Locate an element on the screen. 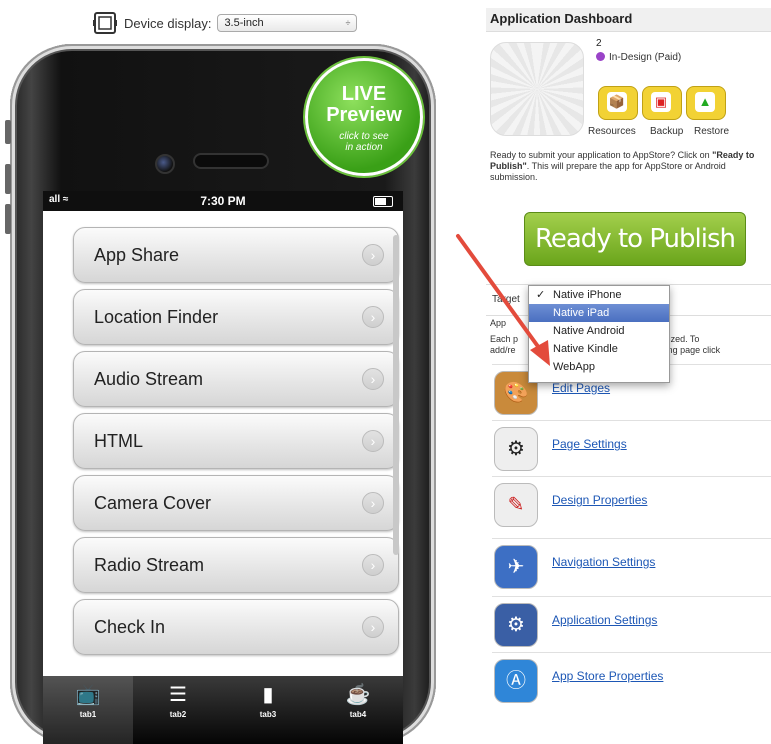  status-time: 7:30 PM is located at coordinates (223, 201).